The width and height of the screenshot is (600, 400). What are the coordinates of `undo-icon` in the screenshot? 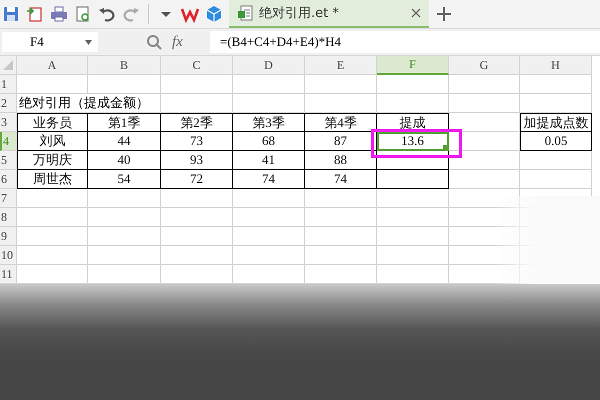 It's located at (107, 14).